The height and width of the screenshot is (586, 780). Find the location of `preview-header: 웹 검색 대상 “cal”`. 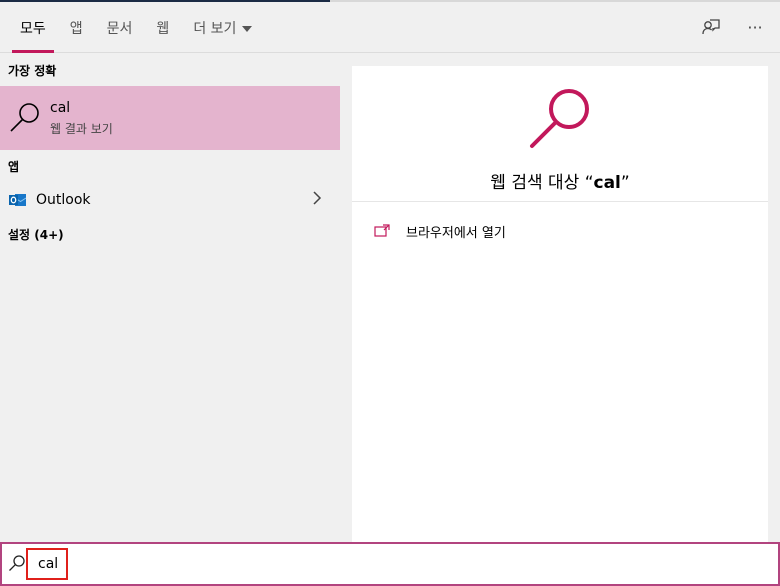

preview-header: 웹 검색 대상 “cal” is located at coordinates (560, 134).